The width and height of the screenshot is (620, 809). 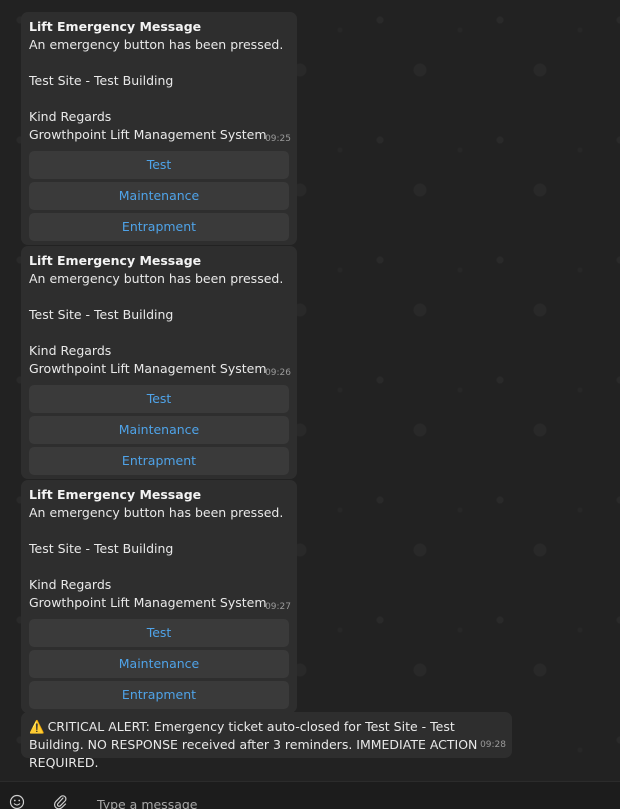 What do you see at coordinates (37, 726) in the screenshot?
I see `warning-icon: ⚠️` at bounding box center [37, 726].